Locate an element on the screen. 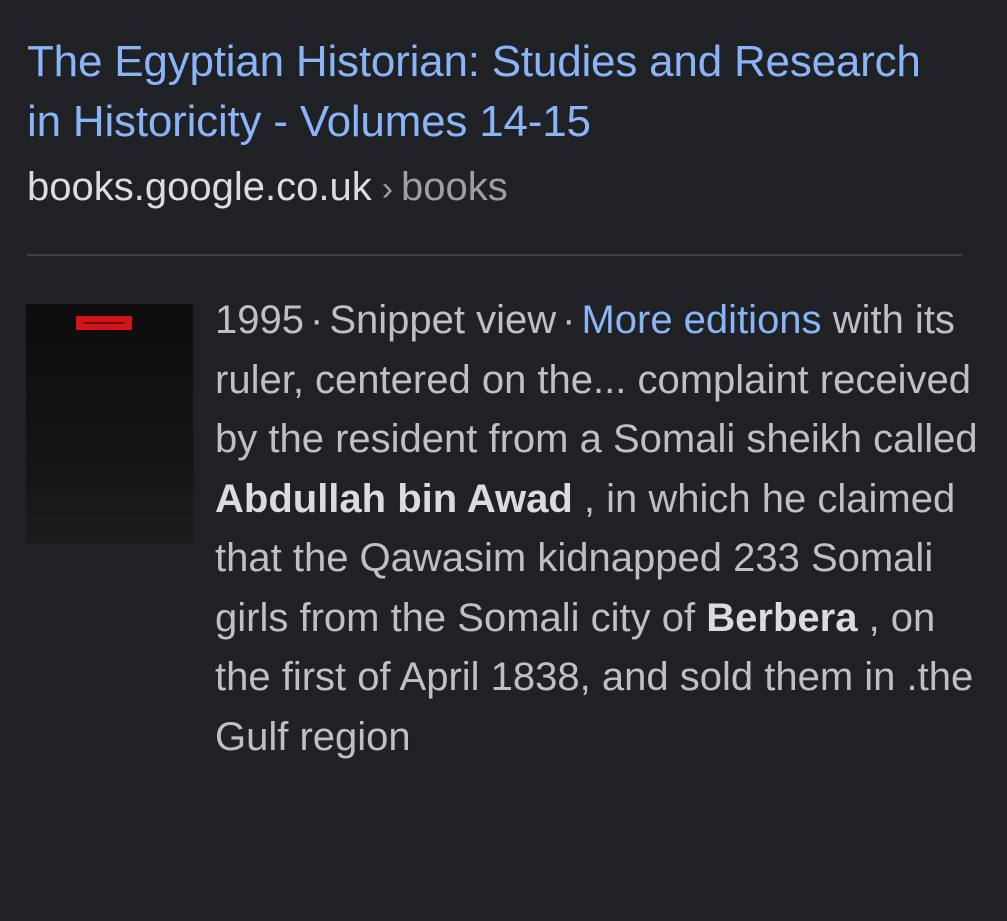  source-domain: books.google.co.uk is located at coordinates (199, 187).